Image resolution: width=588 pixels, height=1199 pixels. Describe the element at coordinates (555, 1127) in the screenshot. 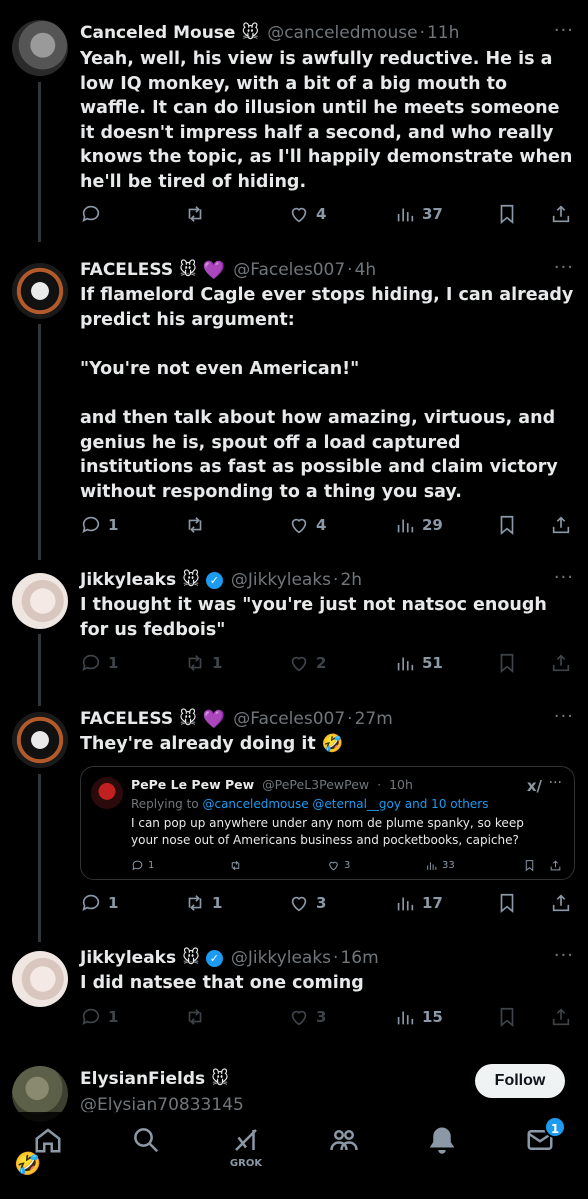

I see `messages-badge: 1` at that location.